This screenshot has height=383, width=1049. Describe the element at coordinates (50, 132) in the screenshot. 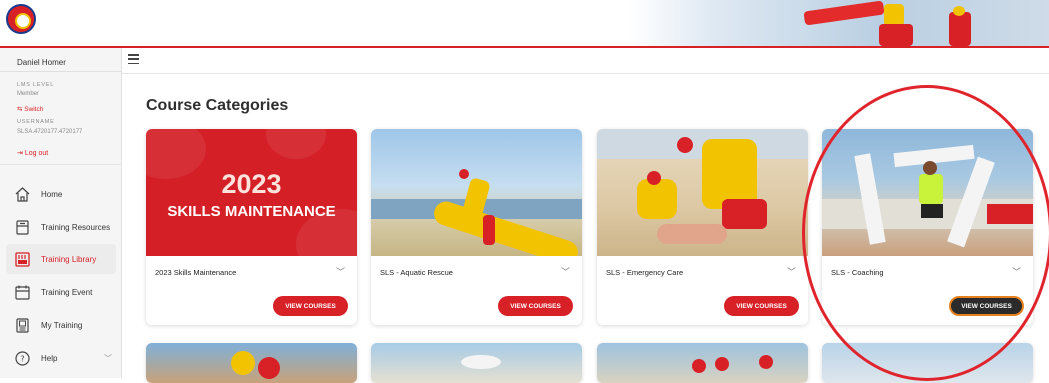

I see `username-value: SLSA.4720177.4720177` at that location.